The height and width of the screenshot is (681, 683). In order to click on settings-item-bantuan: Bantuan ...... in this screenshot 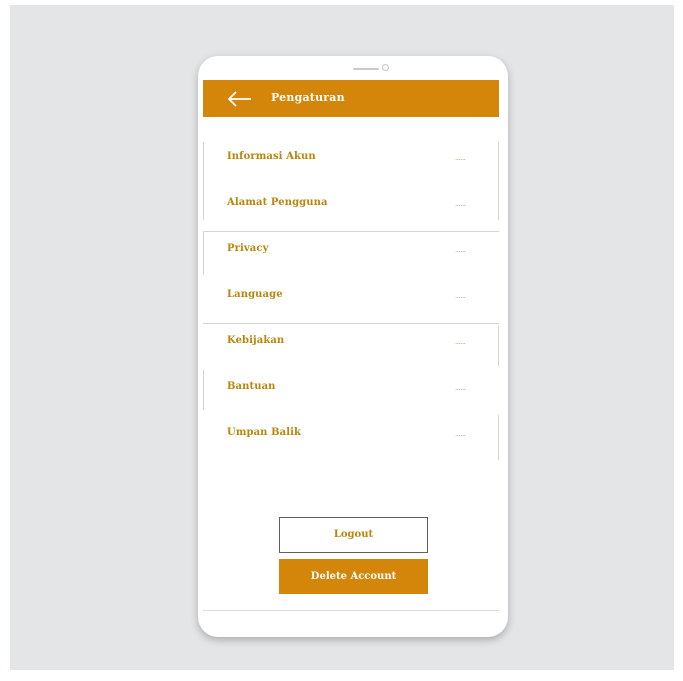, I will do `click(351, 392)`.